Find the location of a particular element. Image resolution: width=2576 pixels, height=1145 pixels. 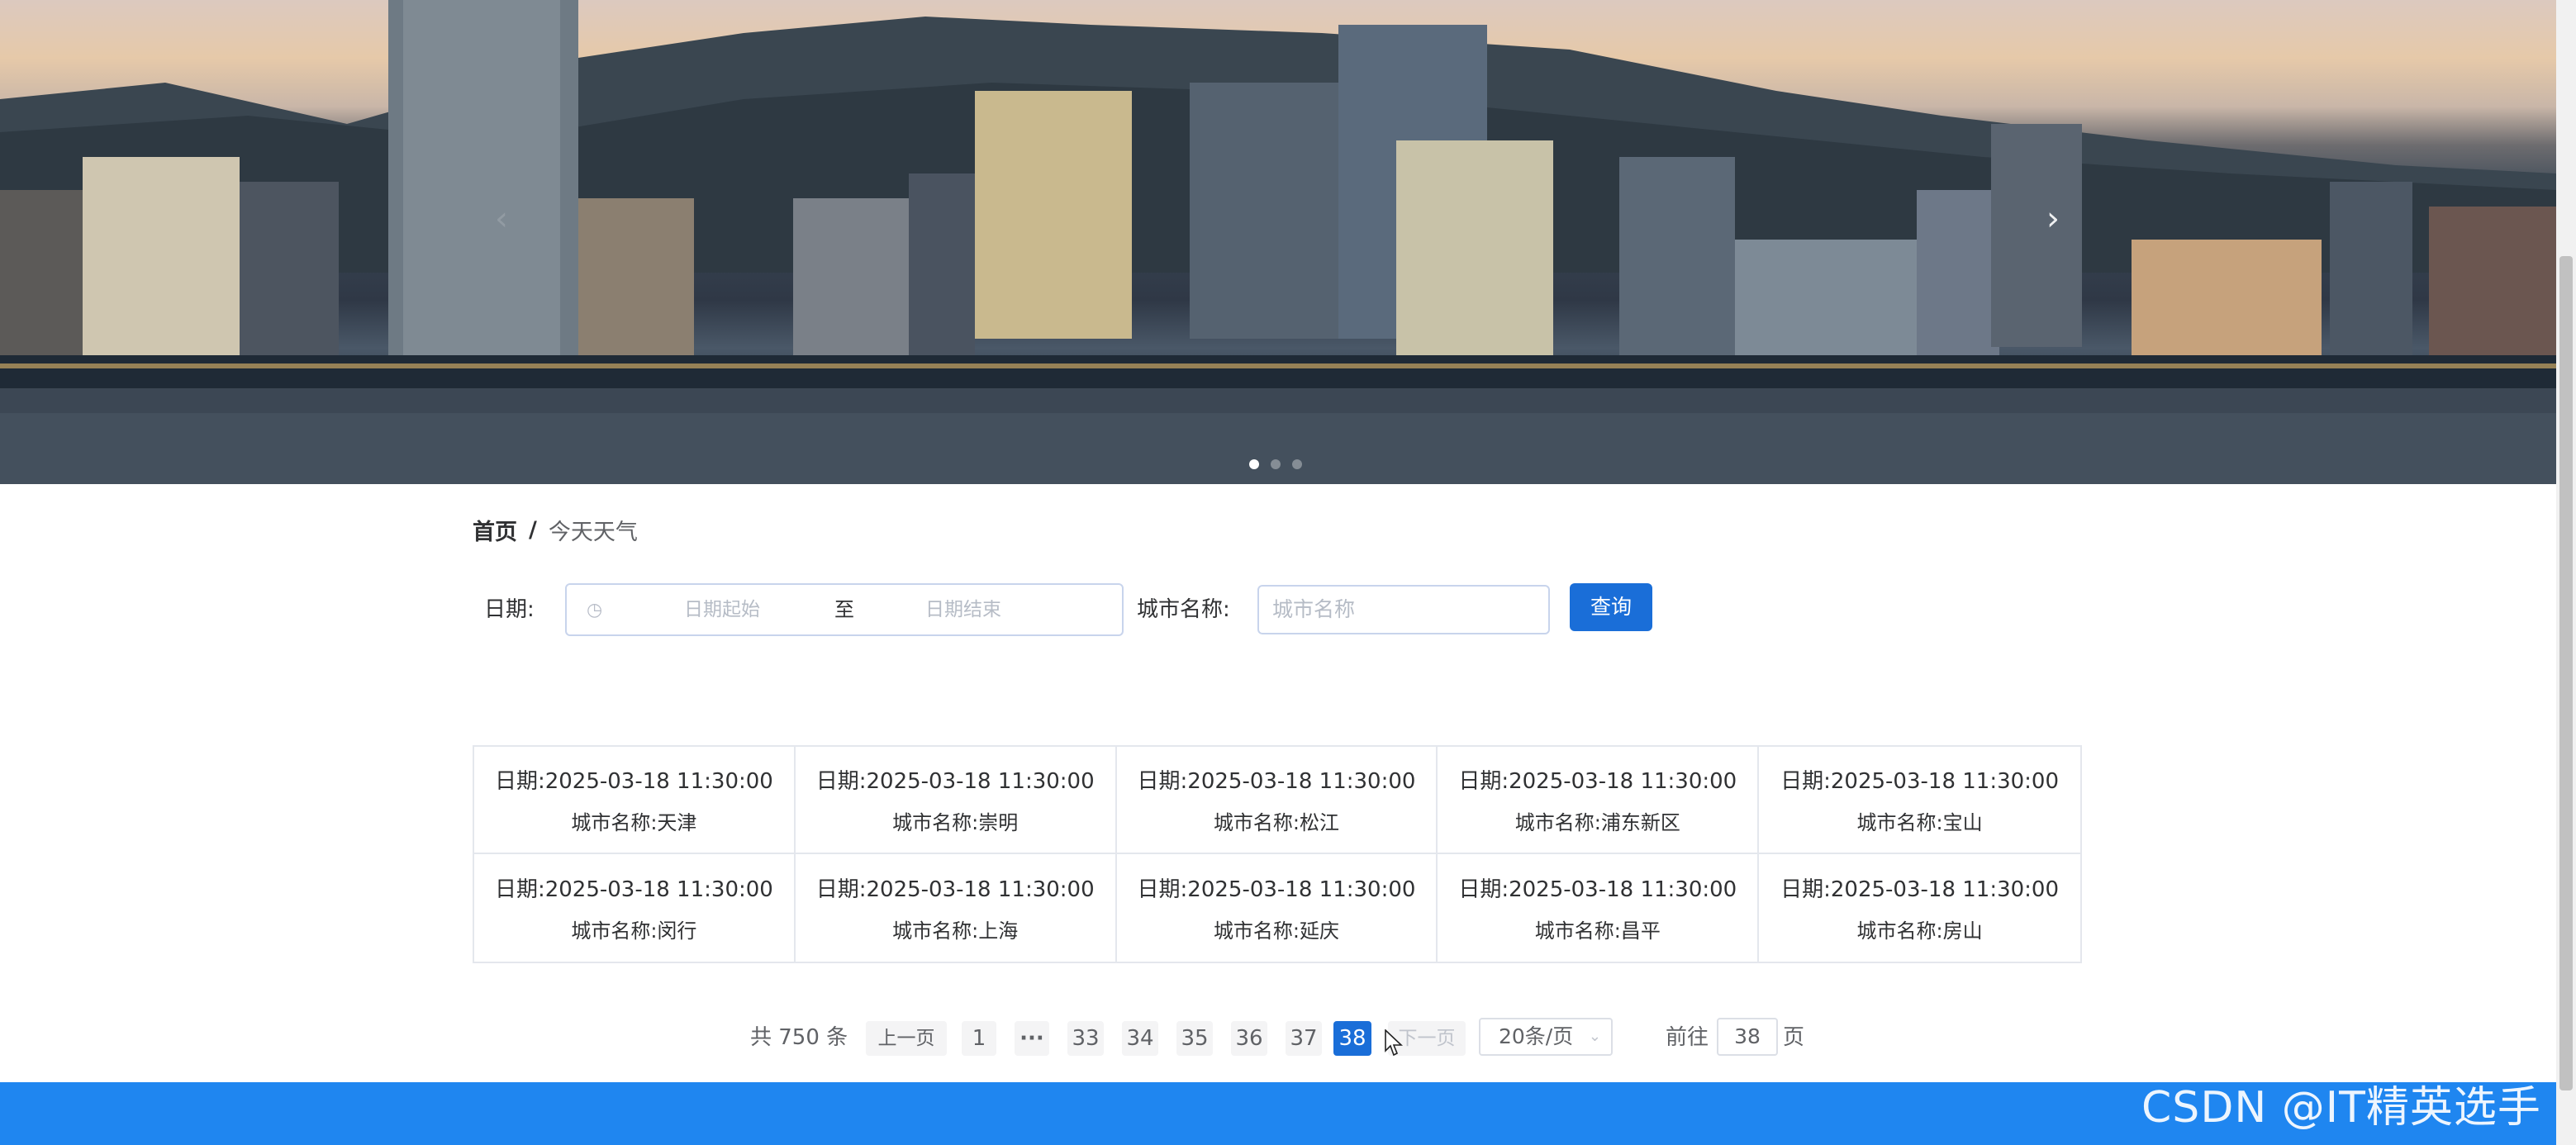

card-city: 城市名称:房山 is located at coordinates (1920, 931).